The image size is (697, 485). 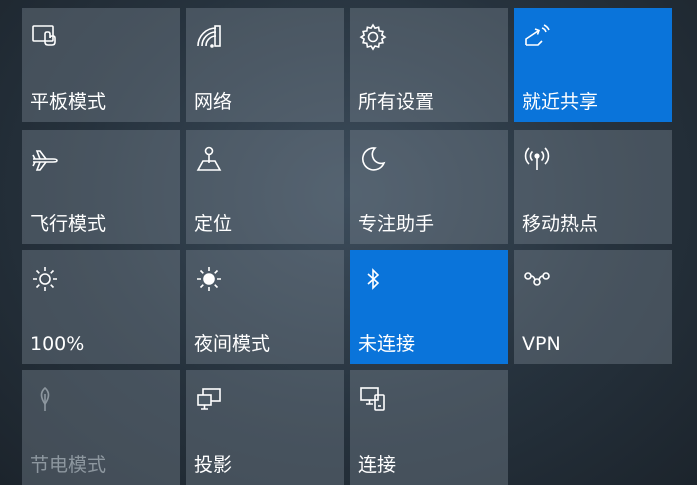 What do you see at coordinates (101, 307) in the screenshot?
I see `tile-brightness: 100%` at bounding box center [101, 307].